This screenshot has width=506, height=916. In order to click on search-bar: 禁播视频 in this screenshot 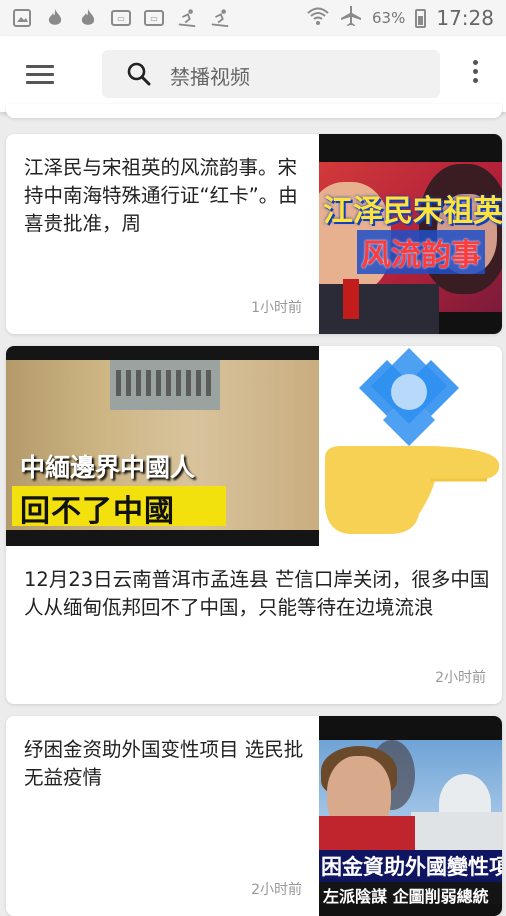, I will do `click(271, 74)`.